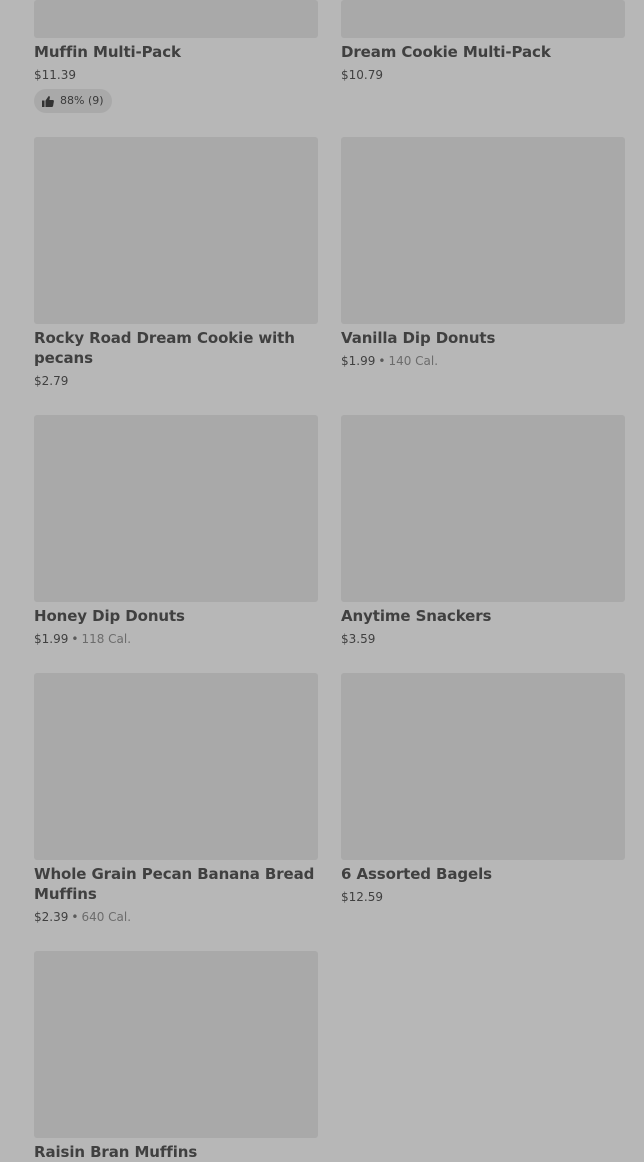 Image resolution: width=644 pixels, height=1162 pixels. Describe the element at coordinates (48, 101) in the screenshot. I see `thumbs-up-icon` at that location.